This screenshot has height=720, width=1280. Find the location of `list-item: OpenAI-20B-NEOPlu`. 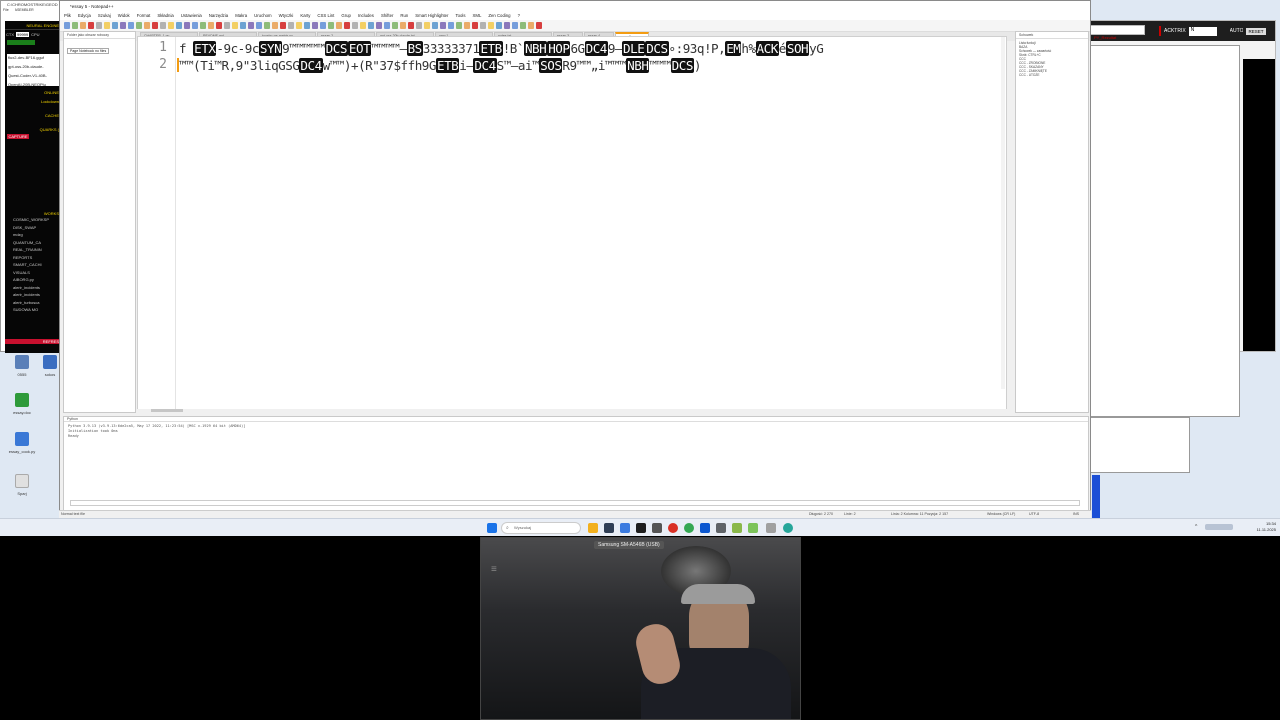

list-item: OpenAI-20B-NEOPlu is located at coordinates (33, 84).